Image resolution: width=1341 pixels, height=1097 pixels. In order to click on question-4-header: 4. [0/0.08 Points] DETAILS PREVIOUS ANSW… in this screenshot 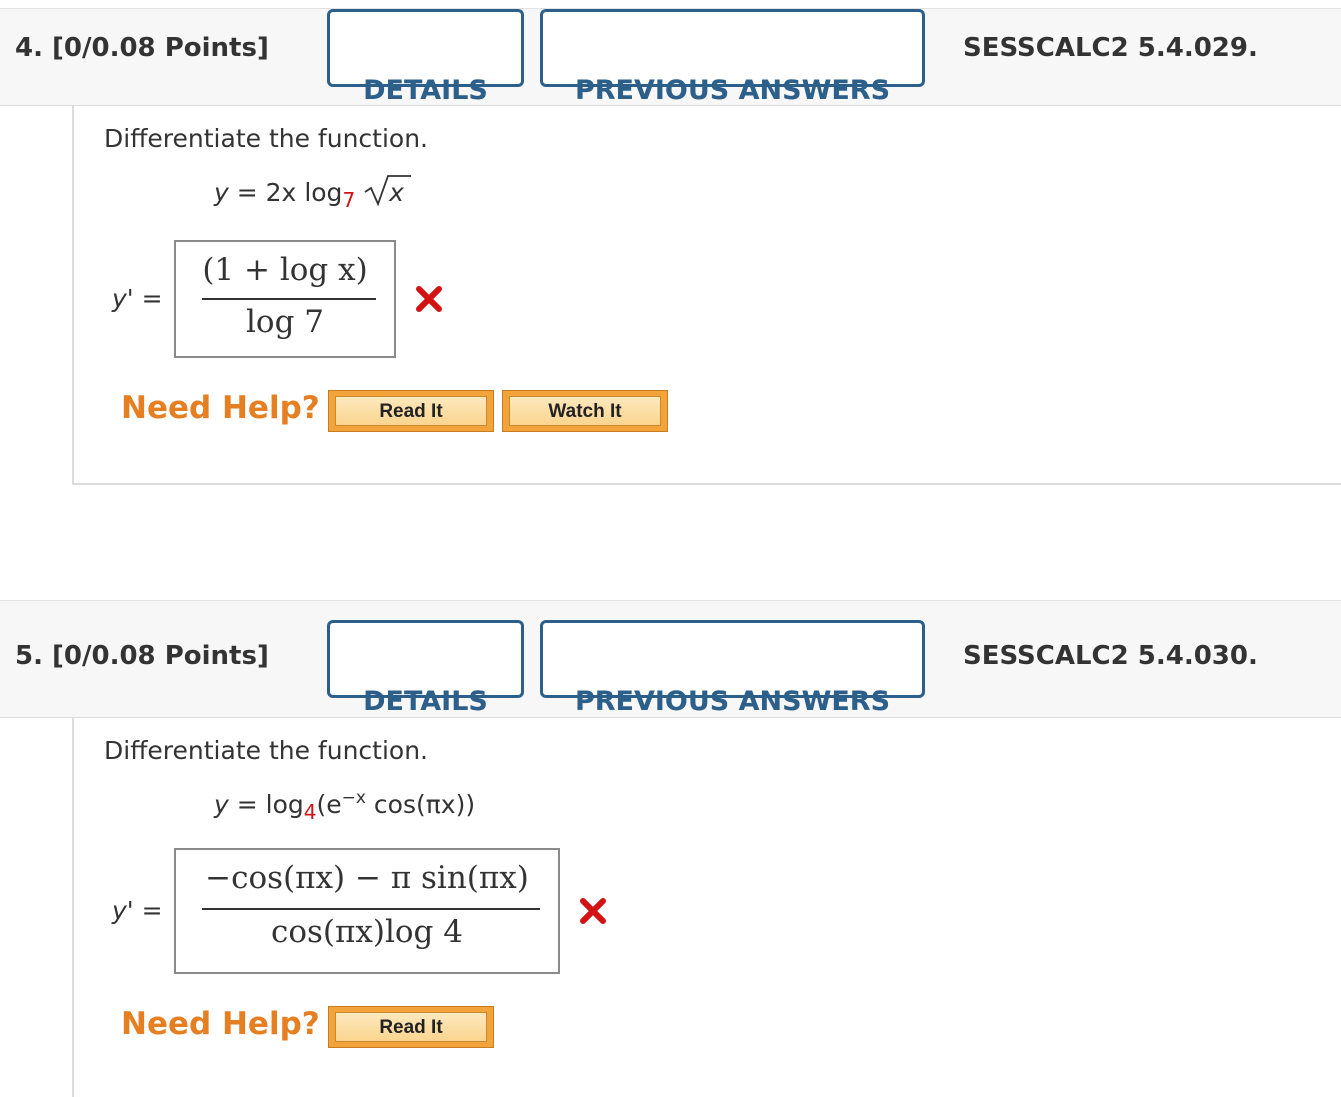, I will do `click(670, 57)`.